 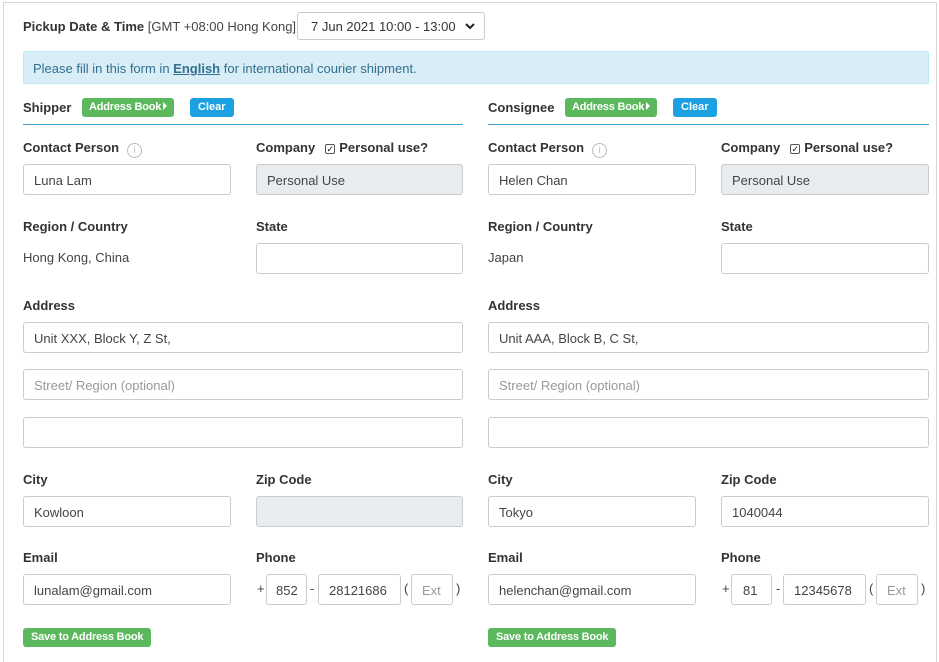 What do you see at coordinates (103, 68) in the screenshot?
I see `notice-prefix: Please fill in this form in` at bounding box center [103, 68].